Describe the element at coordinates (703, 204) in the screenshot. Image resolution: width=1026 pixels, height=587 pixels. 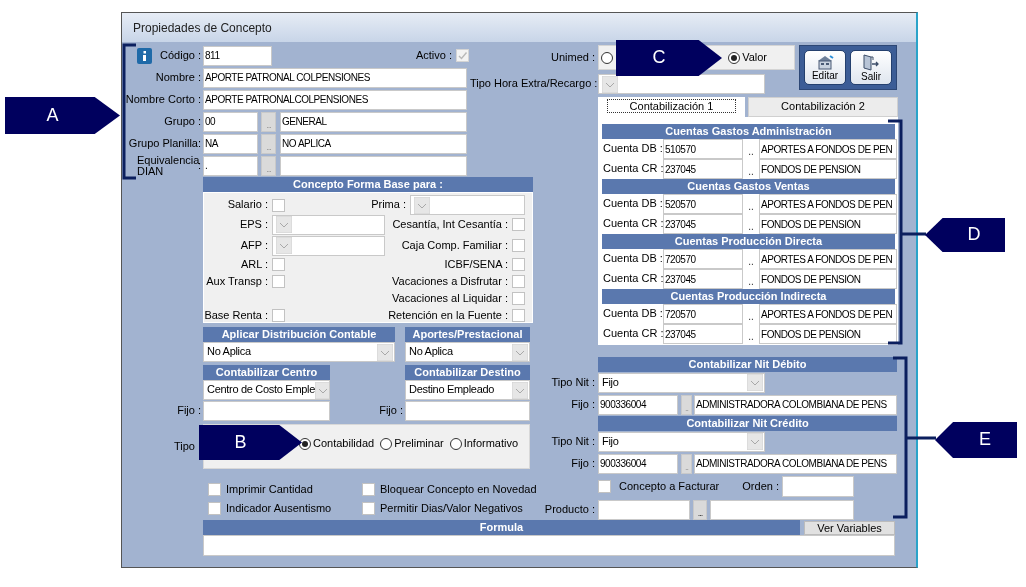
I see `text-field: 520570` at that location.